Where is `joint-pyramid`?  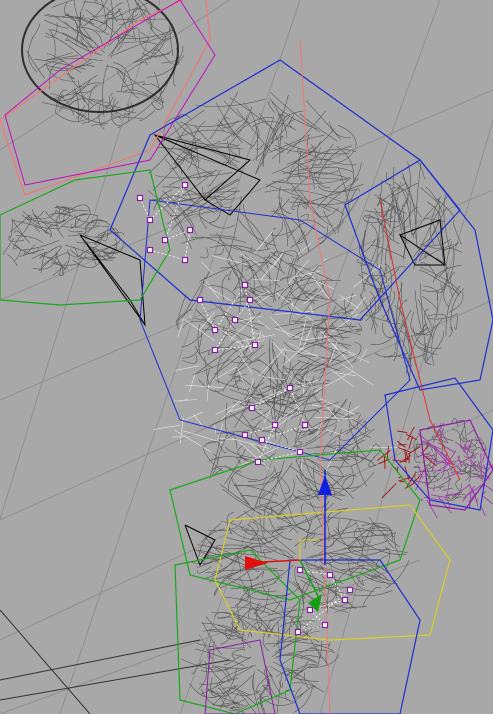
joint-pyramid is located at coordinates (112, 280).